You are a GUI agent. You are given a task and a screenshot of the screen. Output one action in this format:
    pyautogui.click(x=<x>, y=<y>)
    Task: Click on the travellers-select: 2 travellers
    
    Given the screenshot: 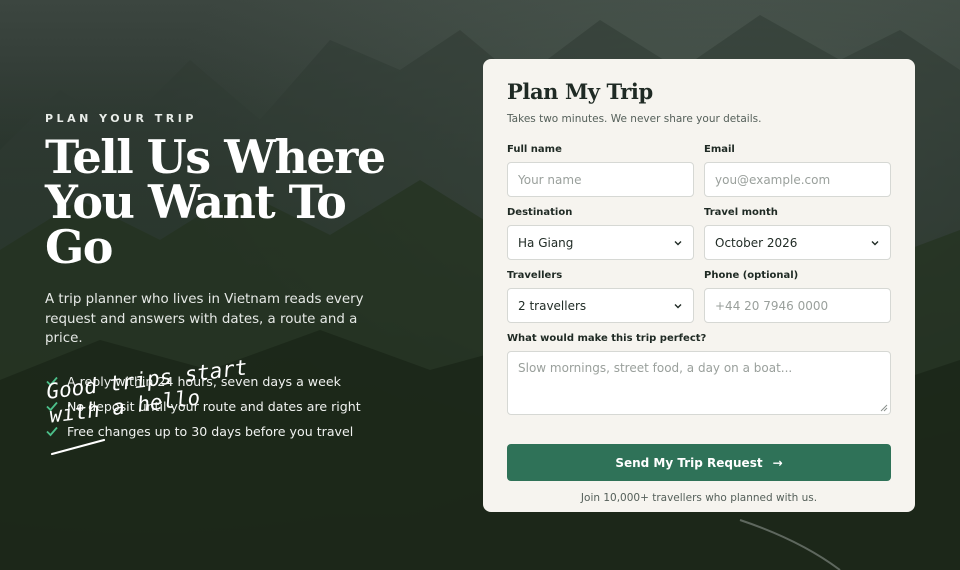 What is the action you would take?
    pyautogui.click(x=600, y=305)
    